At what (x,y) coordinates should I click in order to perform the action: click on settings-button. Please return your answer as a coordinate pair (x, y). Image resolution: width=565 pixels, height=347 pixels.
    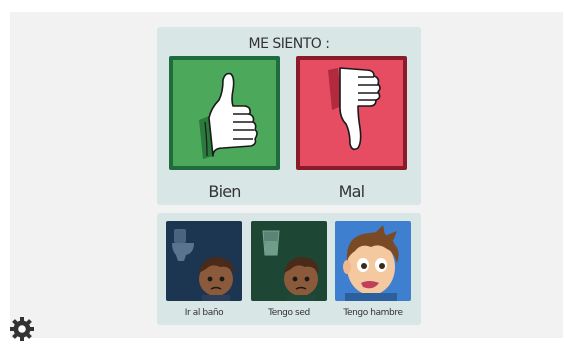
    Looking at the image, I should click on (22, 329).